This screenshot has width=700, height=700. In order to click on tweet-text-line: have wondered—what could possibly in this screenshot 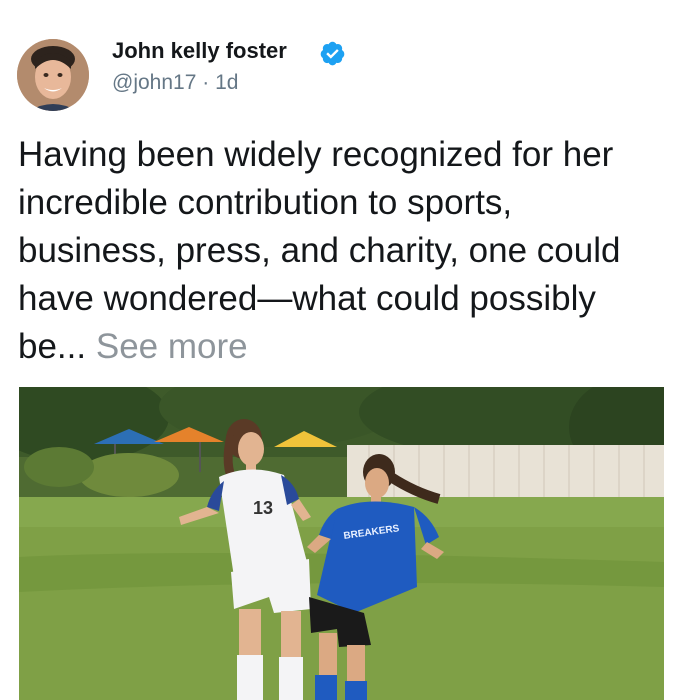, I will do `click(307, 298)`.